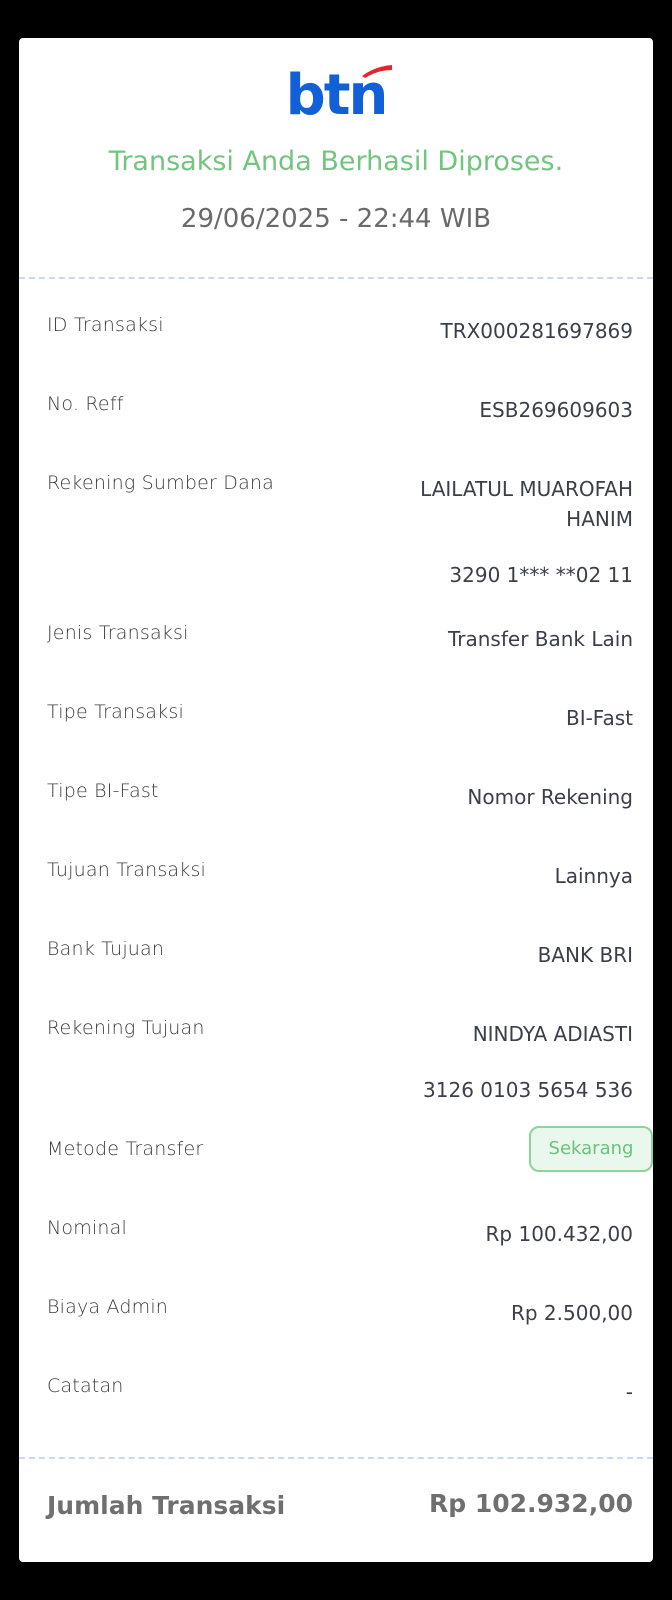  Describe the element at coordinates (629, 1392) in the screenshot. I see `value-catatan: -` at that location.